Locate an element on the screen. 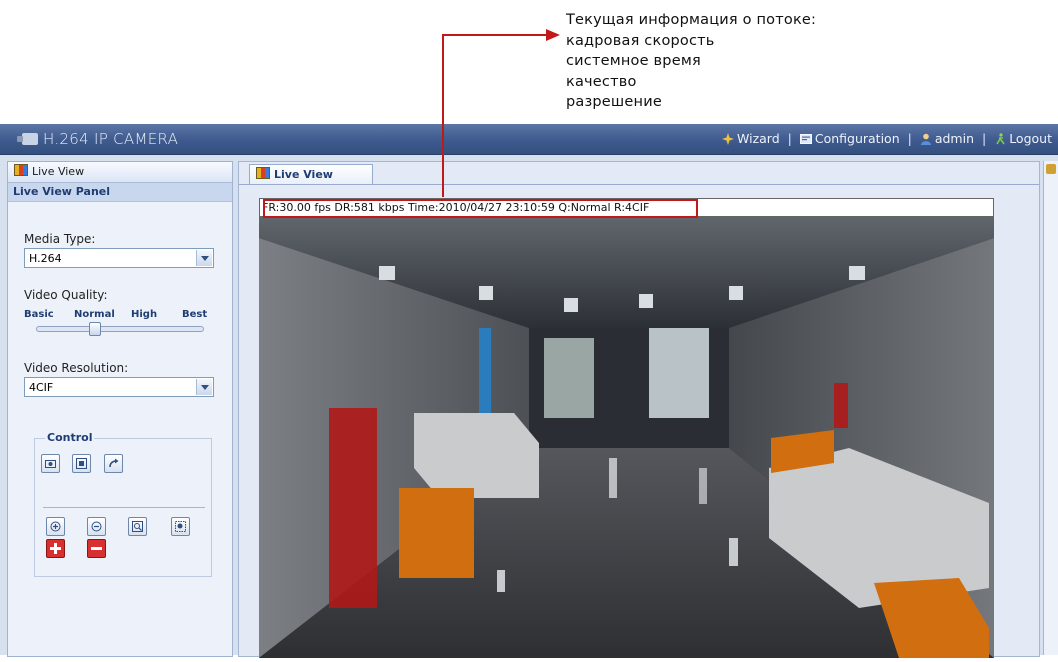  tool-icon is located at coordinates (1051, 169).